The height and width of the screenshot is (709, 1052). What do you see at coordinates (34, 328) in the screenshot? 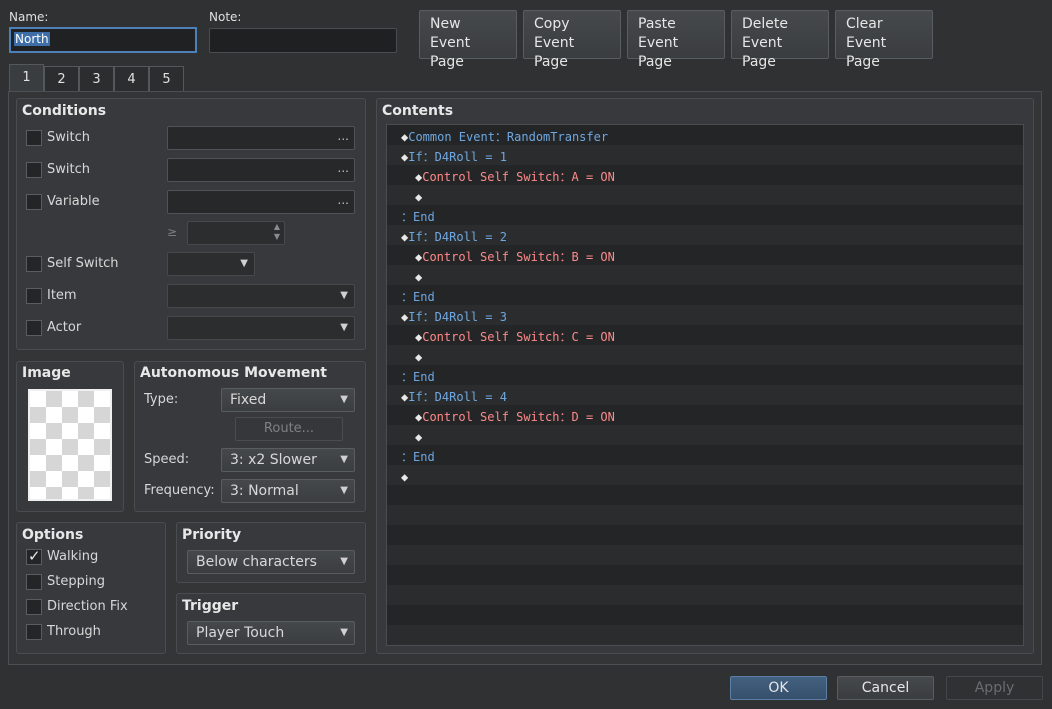
I see `actor-checkbox` at bounding box center [34, 328].